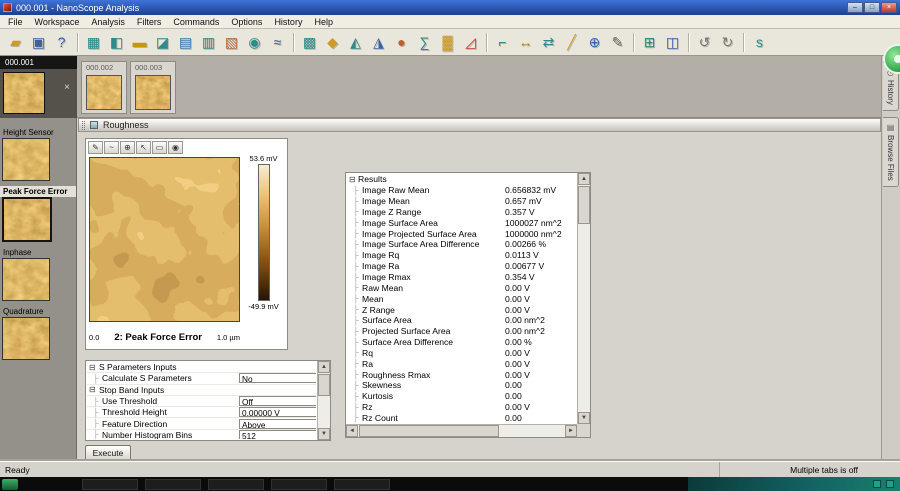  What do you see at coordinates (461, 363) in the screenshot?
I see `result-row: ├ Ra 0.00 V` at bounding box center [461, 363].